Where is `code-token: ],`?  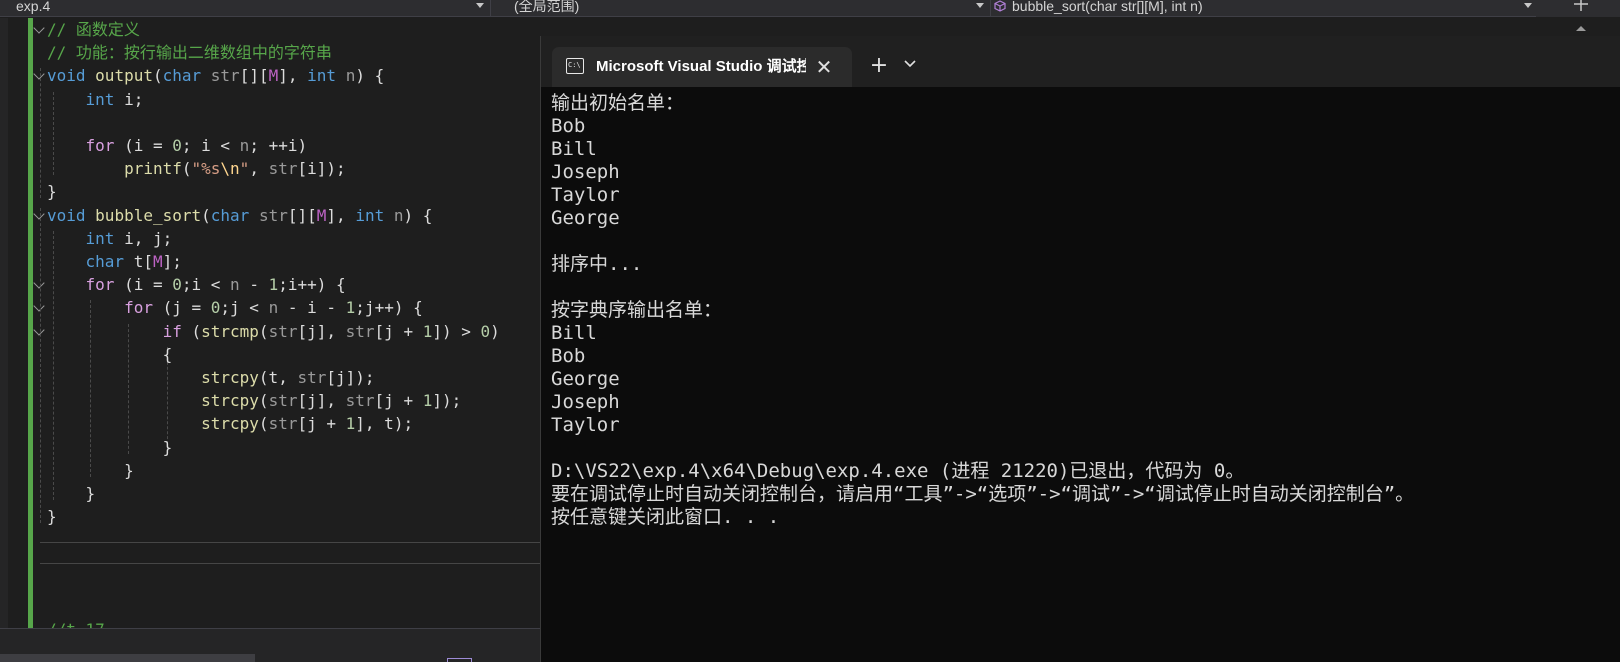
code-token: ], is located at coordinates (341, 215).